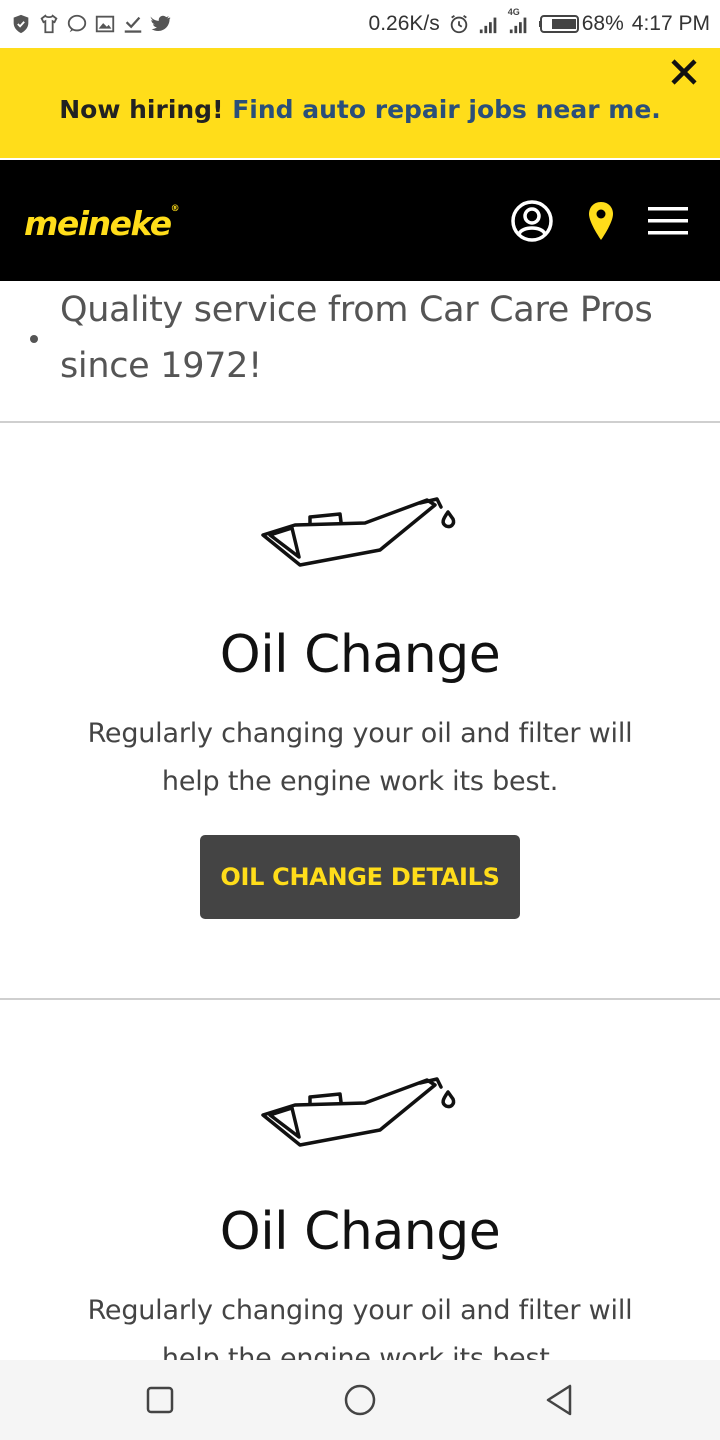 This screenshot has width=720, height=1440. What do you see at coordinates (360, 877) in the screenshot?
I see `oil-change-details-button: OIL CHANGE DETAILS` at bounding box center [360, 877].